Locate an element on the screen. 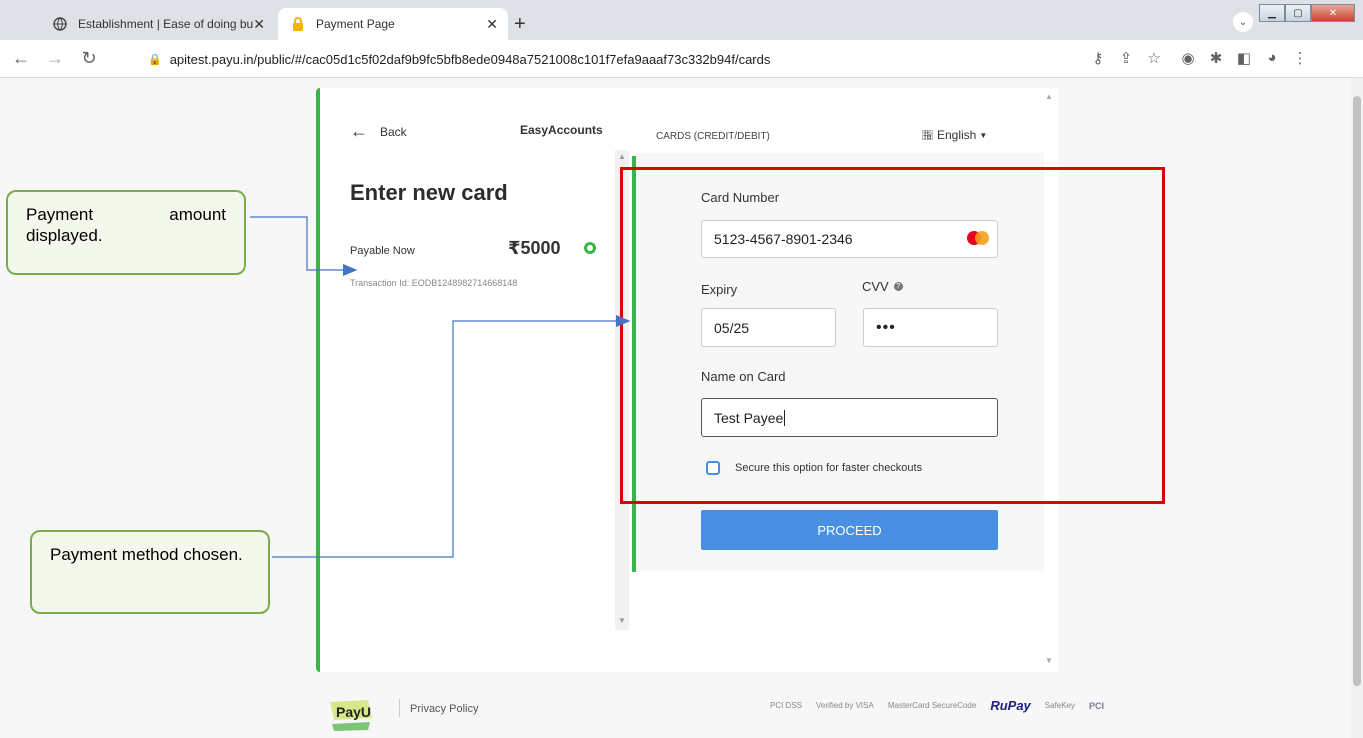 This screenshot has width=1363, height=738. arrow-to-amount is located at coordinates (304, 246).